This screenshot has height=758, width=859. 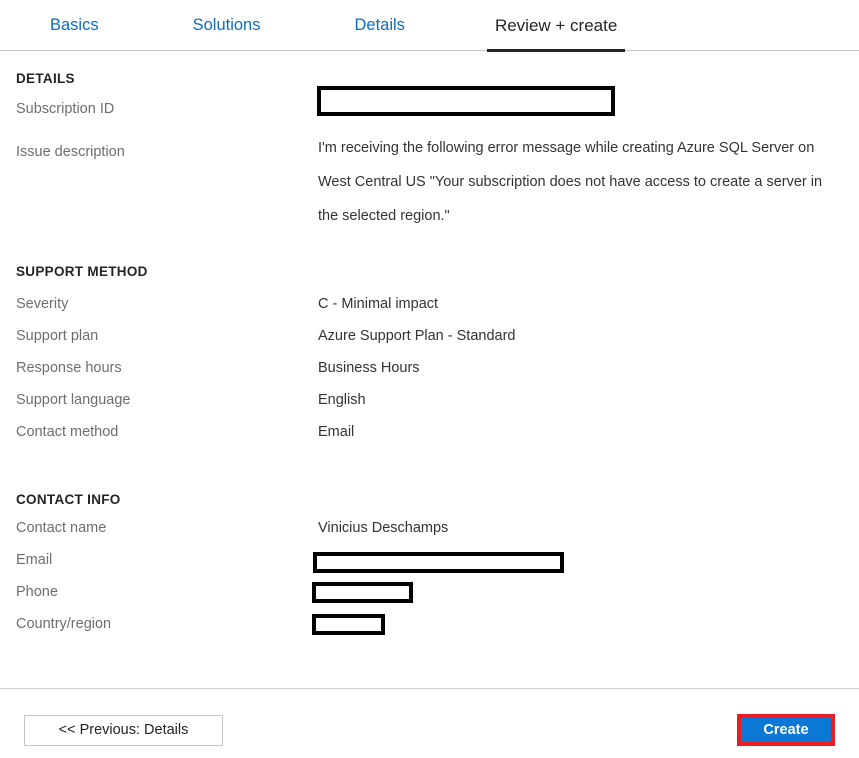 I want to click on redaction-subscription-id, so click(x=466, y=101).